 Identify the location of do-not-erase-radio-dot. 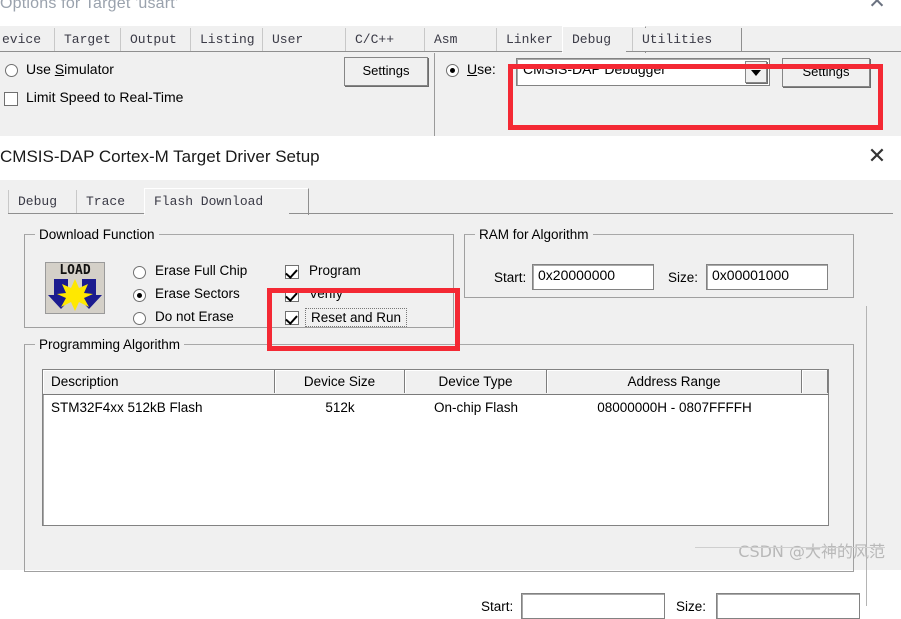
(139, 318).